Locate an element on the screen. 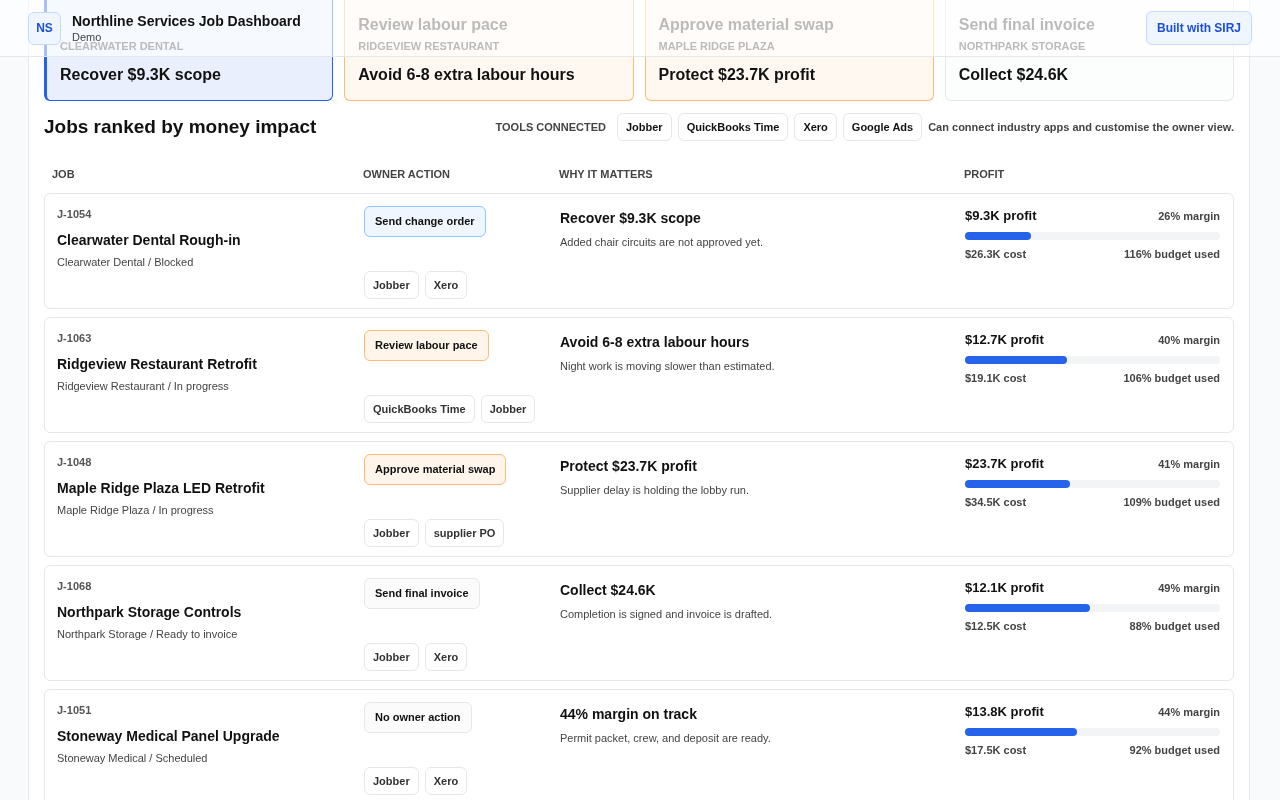 The width and height of the screenshot is (1280, 800). tools-note: Can connect industry apps and customise the owner view. is located at coordinates (1081, 127).